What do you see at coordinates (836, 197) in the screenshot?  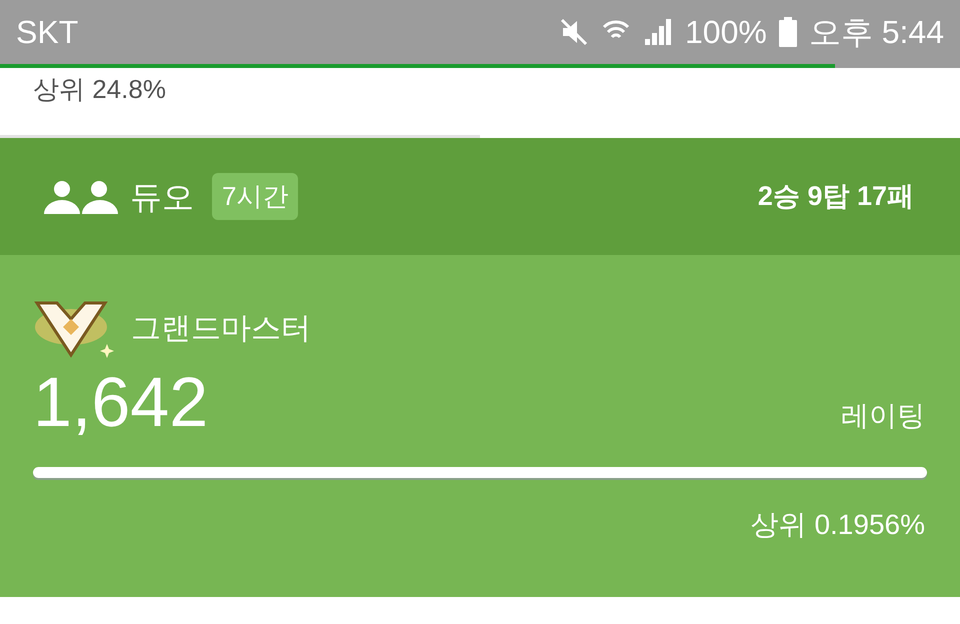 I see `match-record: 2승 9탑 17패` at bounding box center [836, 197].